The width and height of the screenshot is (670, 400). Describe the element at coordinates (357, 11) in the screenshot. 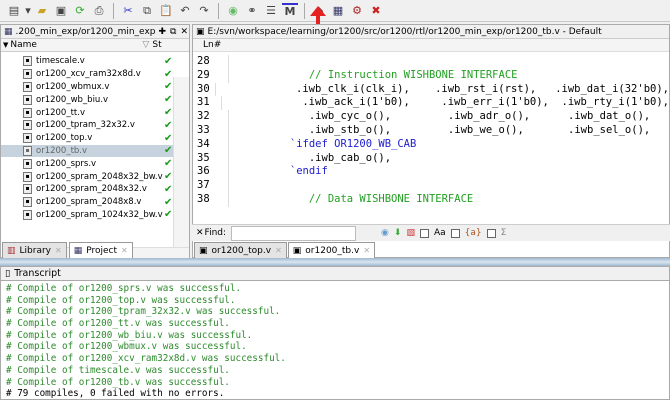

I see `simulate-icon: ⚙` at that location.